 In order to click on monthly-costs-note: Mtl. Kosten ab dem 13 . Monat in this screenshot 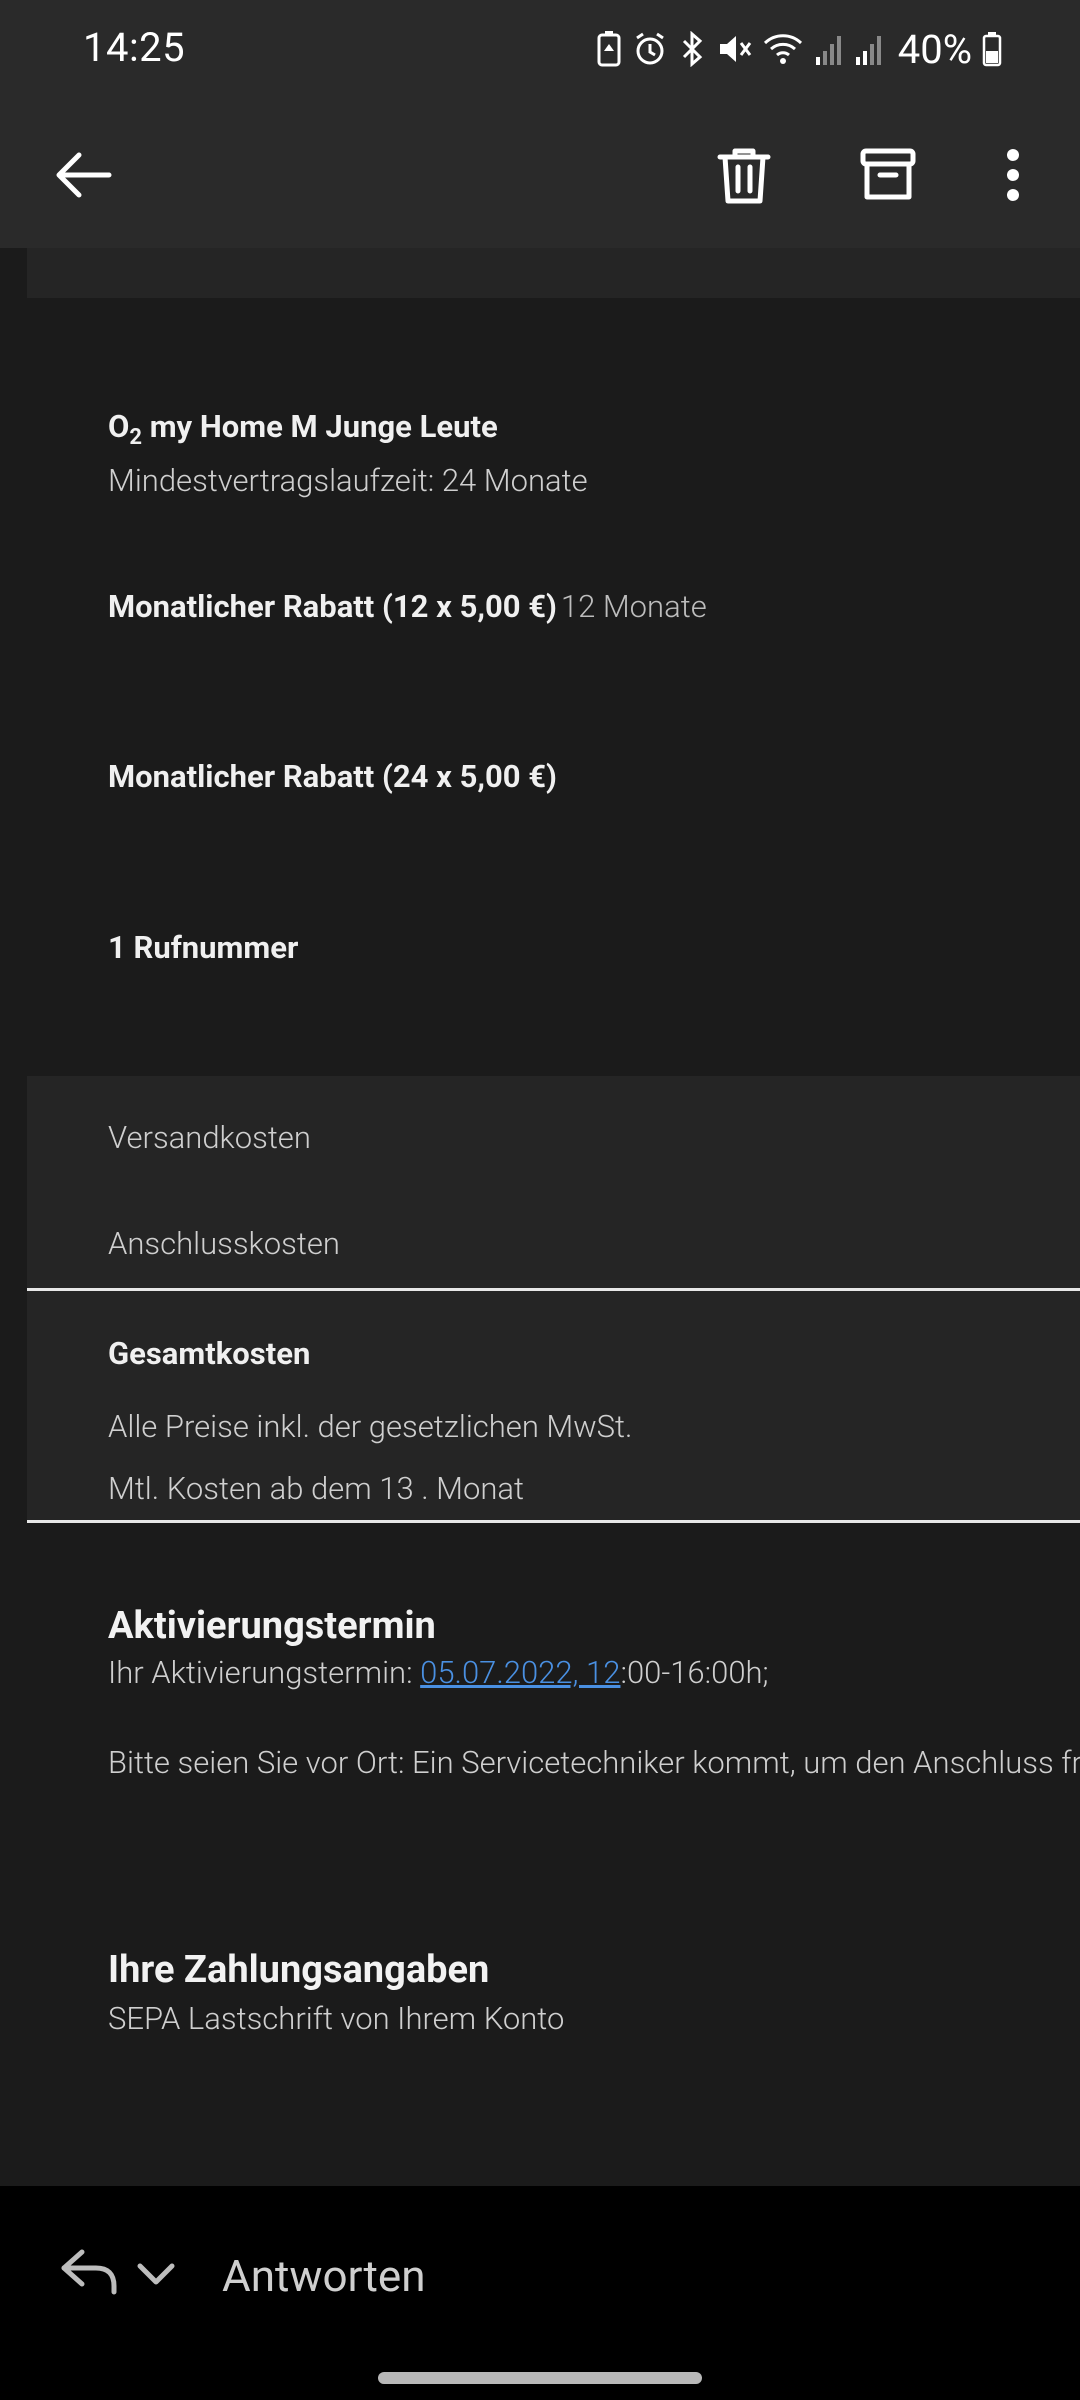, I will do `click(316, 1488)`.